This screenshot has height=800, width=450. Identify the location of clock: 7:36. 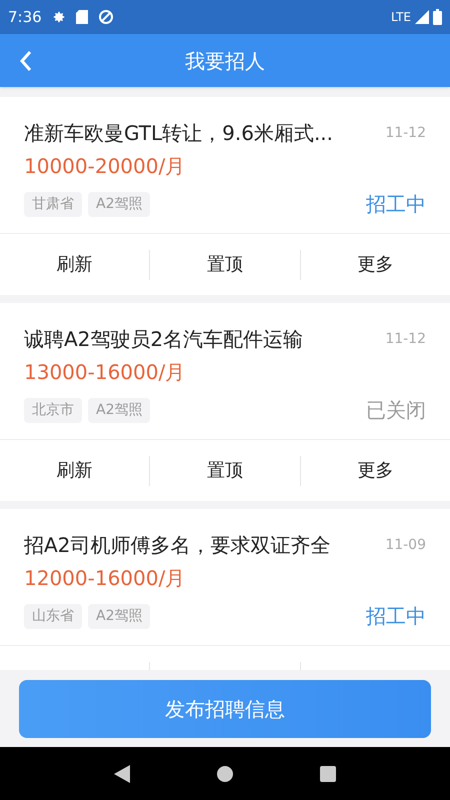
(25, 17).